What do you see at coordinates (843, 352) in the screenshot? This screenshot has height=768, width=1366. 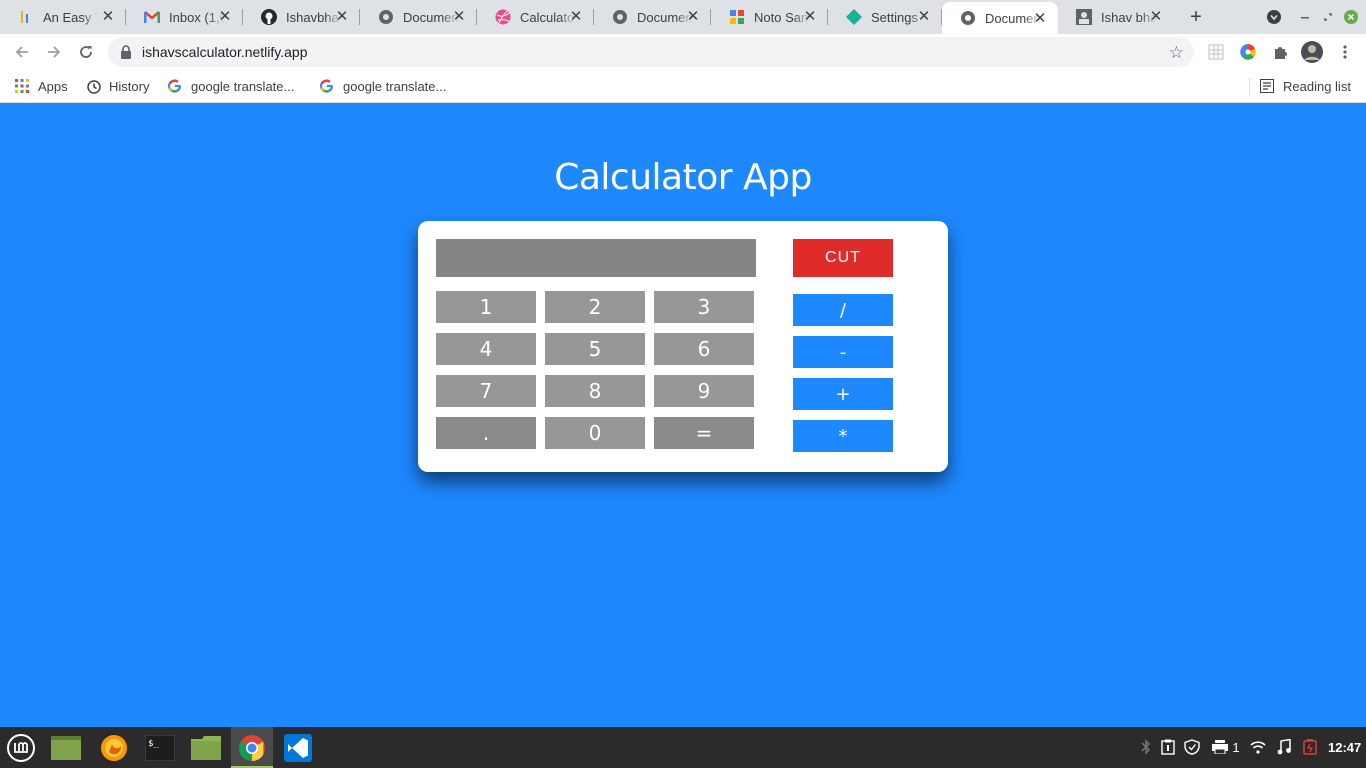 I see `key-subtract: -` at bounding box center [843, 352].